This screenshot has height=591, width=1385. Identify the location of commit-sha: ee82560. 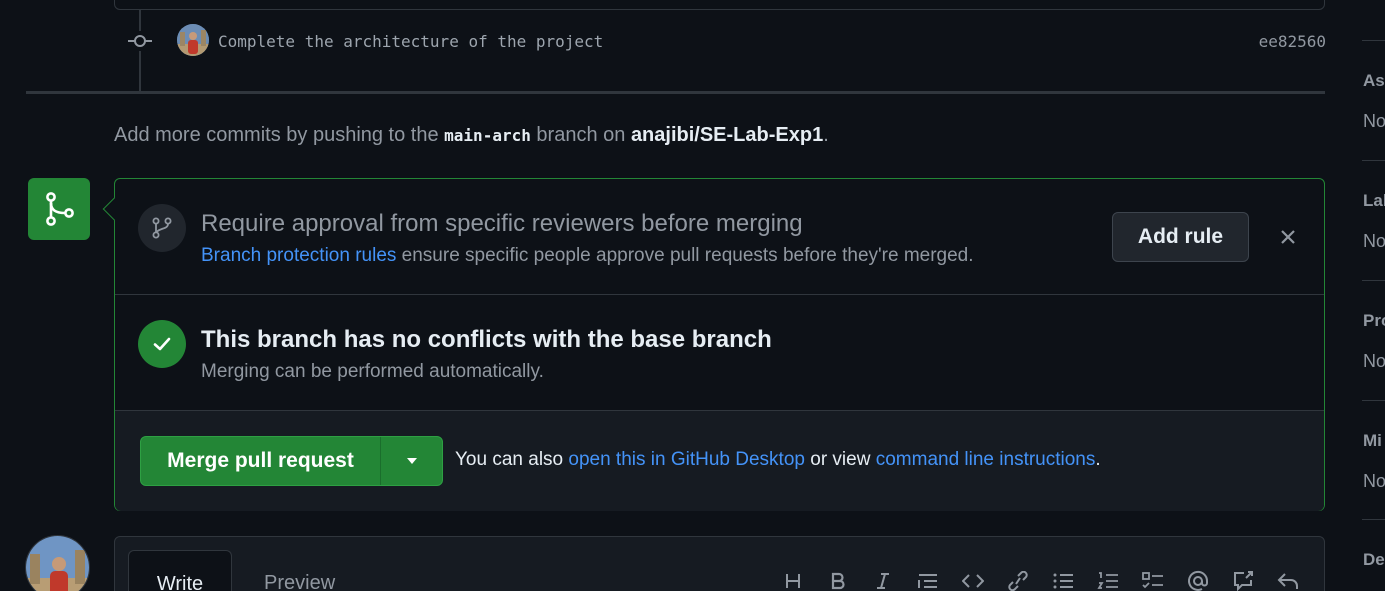
(1292, 41).